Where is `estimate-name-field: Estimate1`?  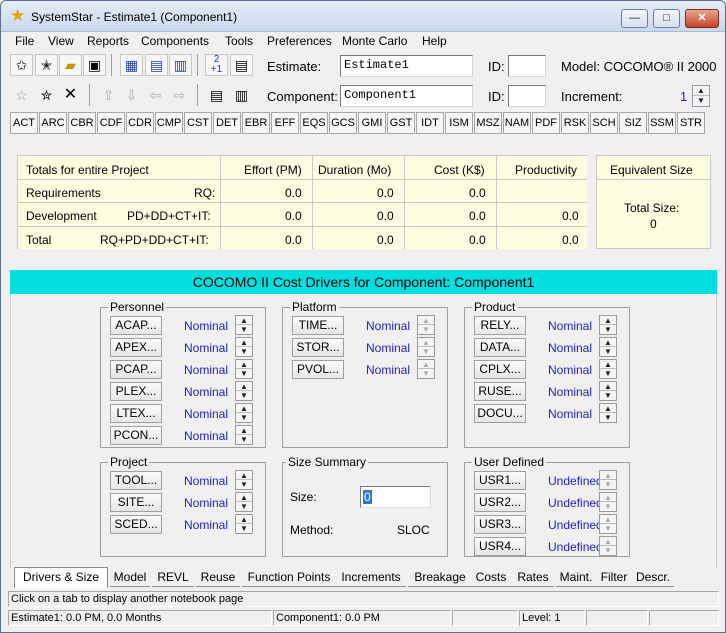 estimate-name-field: Estimate1 is located at coordinates (406, 66).